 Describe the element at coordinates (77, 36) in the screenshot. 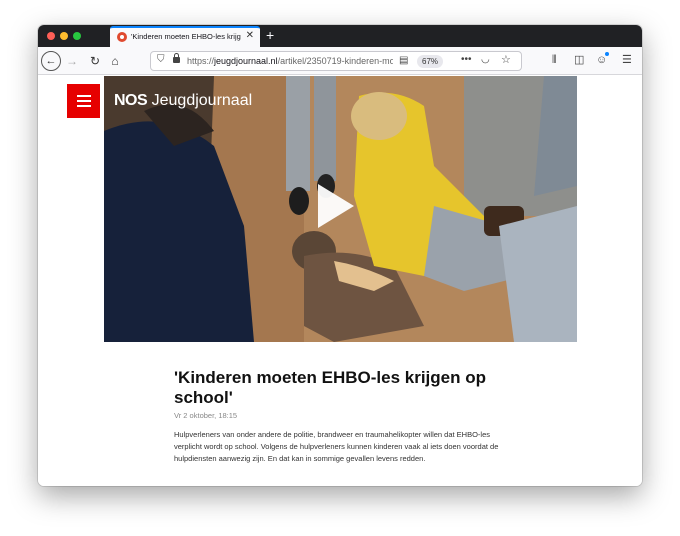

I see `maximize-window-button` at that location.